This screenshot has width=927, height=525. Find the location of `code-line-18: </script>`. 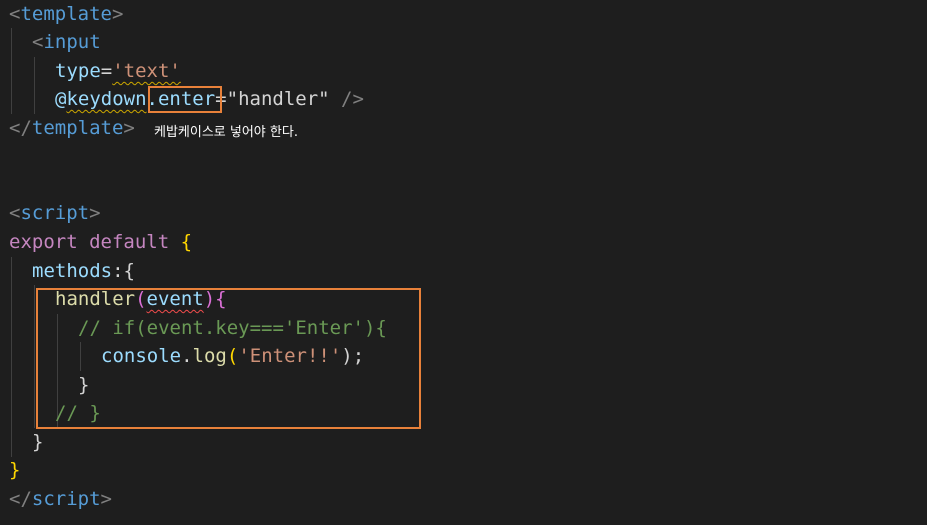

code-line-18: </script> is located at coordinates (60, 499).